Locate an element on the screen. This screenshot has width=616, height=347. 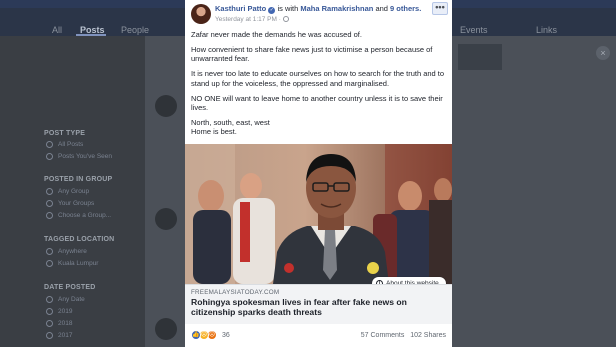
filter-option: Posts You've Seen is located at coordinates (85, 156).